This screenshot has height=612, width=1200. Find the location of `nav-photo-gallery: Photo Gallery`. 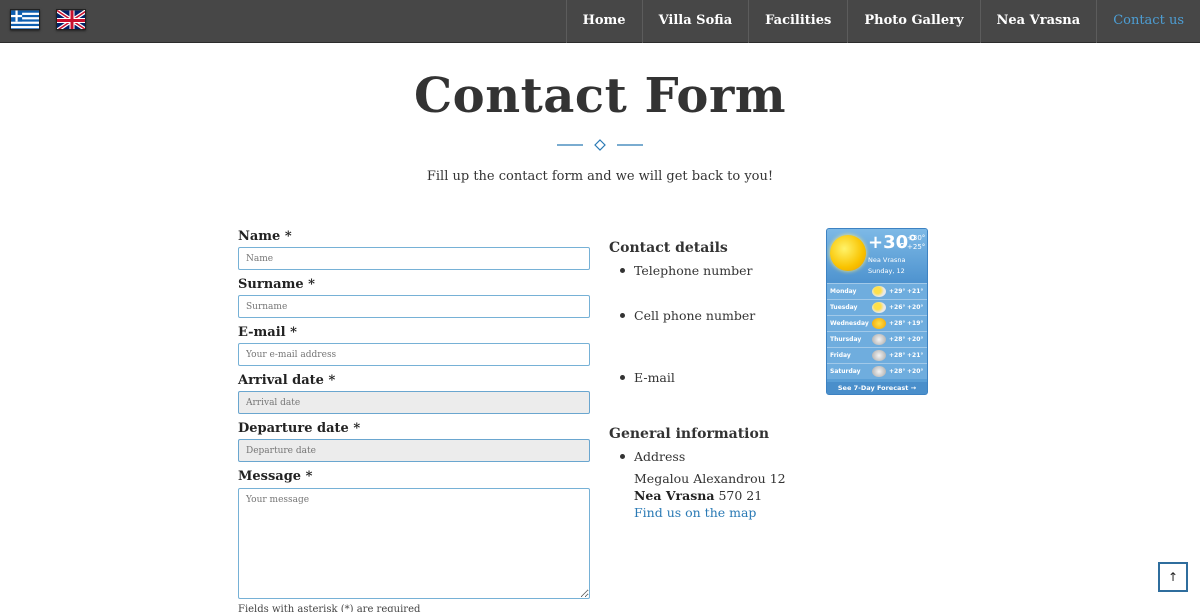

nav-photo-gallery: Photo Gallery is located at coordinates (913, 21).